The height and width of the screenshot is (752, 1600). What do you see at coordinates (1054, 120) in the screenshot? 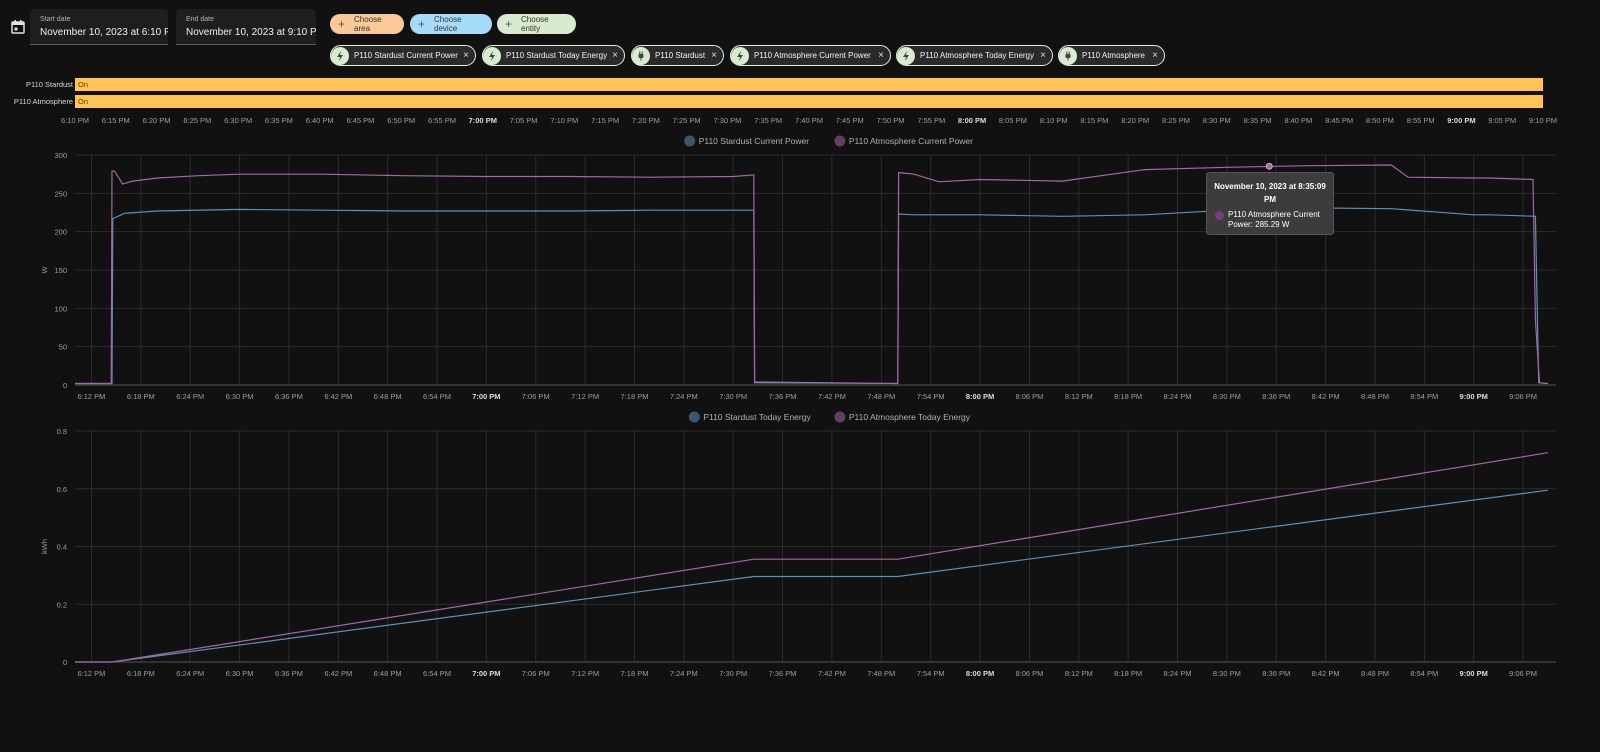
I see `timeline-tick-label: 8:10 PM` at bounding box center [1054, 120].